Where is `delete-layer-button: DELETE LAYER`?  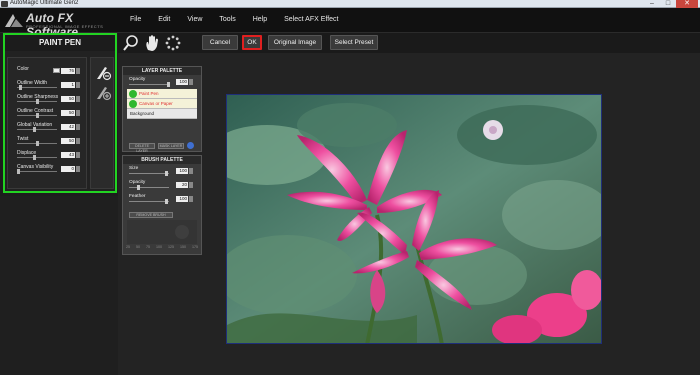 delete-layer-button: DELETE LAYER is located at coordinates (142, 148).